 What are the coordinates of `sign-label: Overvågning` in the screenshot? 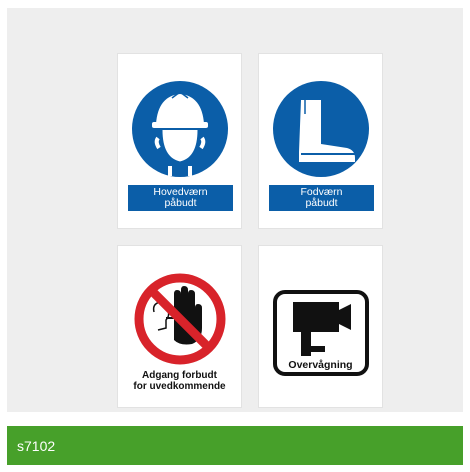 It's located at (320, 365).